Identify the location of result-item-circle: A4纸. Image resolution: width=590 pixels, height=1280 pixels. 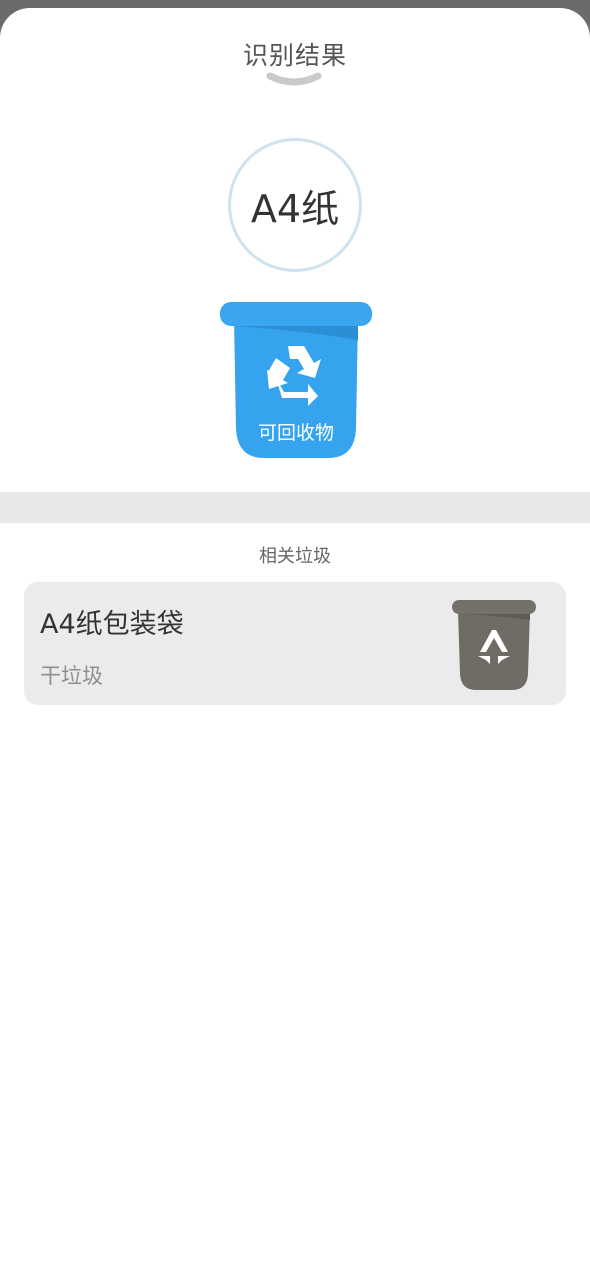
(295, 205).